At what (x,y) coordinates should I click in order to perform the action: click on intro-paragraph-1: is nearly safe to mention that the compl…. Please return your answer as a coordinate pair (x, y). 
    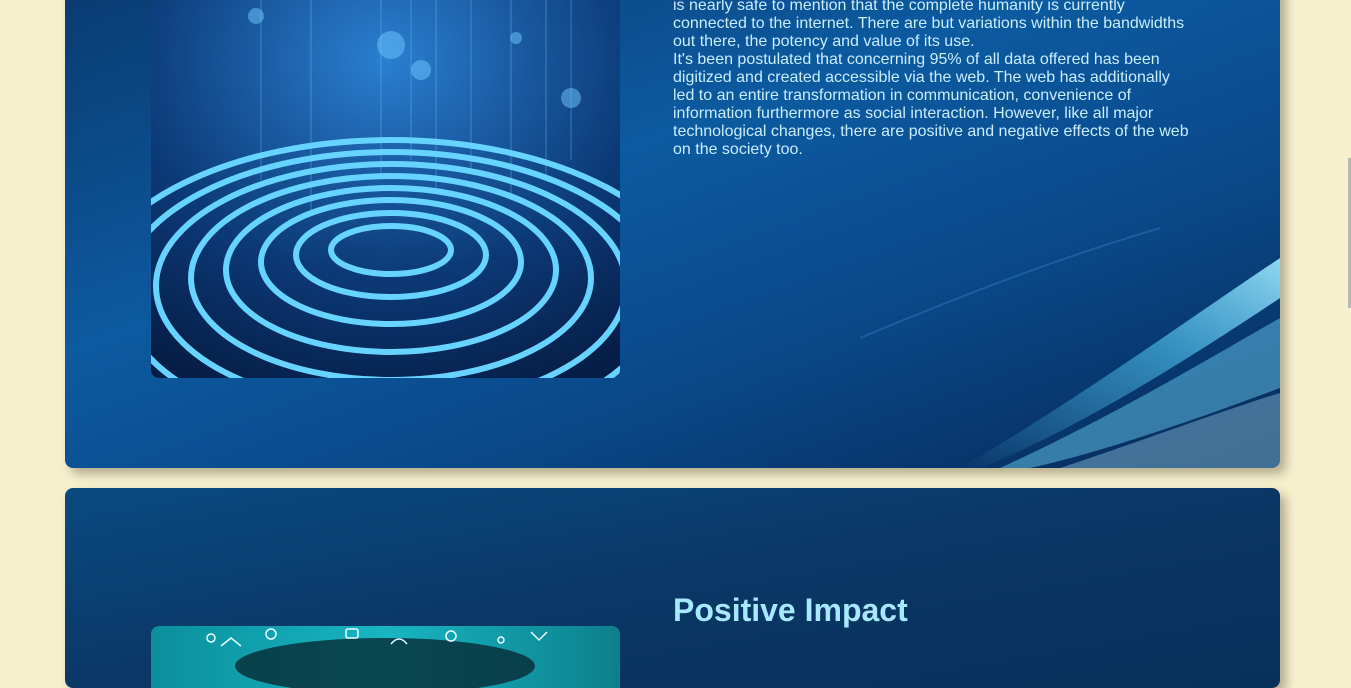
    Looking at the image, I should click on (929, 25).